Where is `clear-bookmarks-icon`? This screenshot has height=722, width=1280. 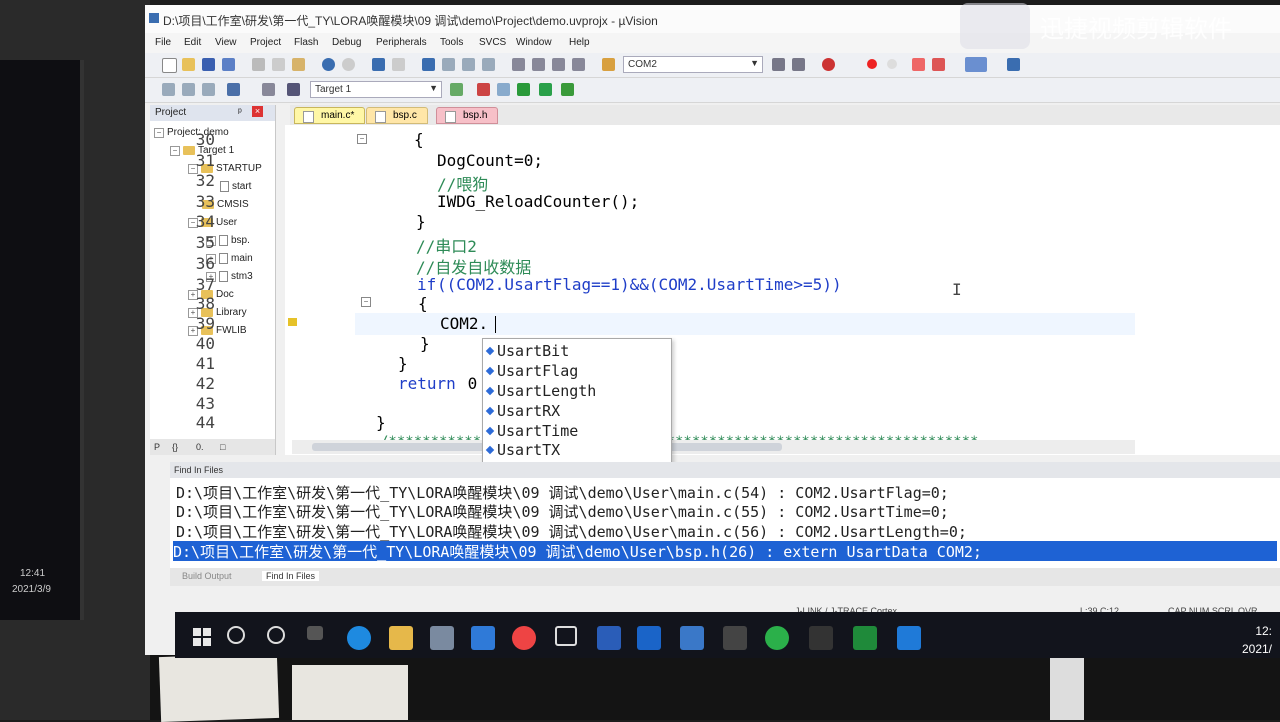
clear-bookmarks-icon is located at coordinates (488, 64).